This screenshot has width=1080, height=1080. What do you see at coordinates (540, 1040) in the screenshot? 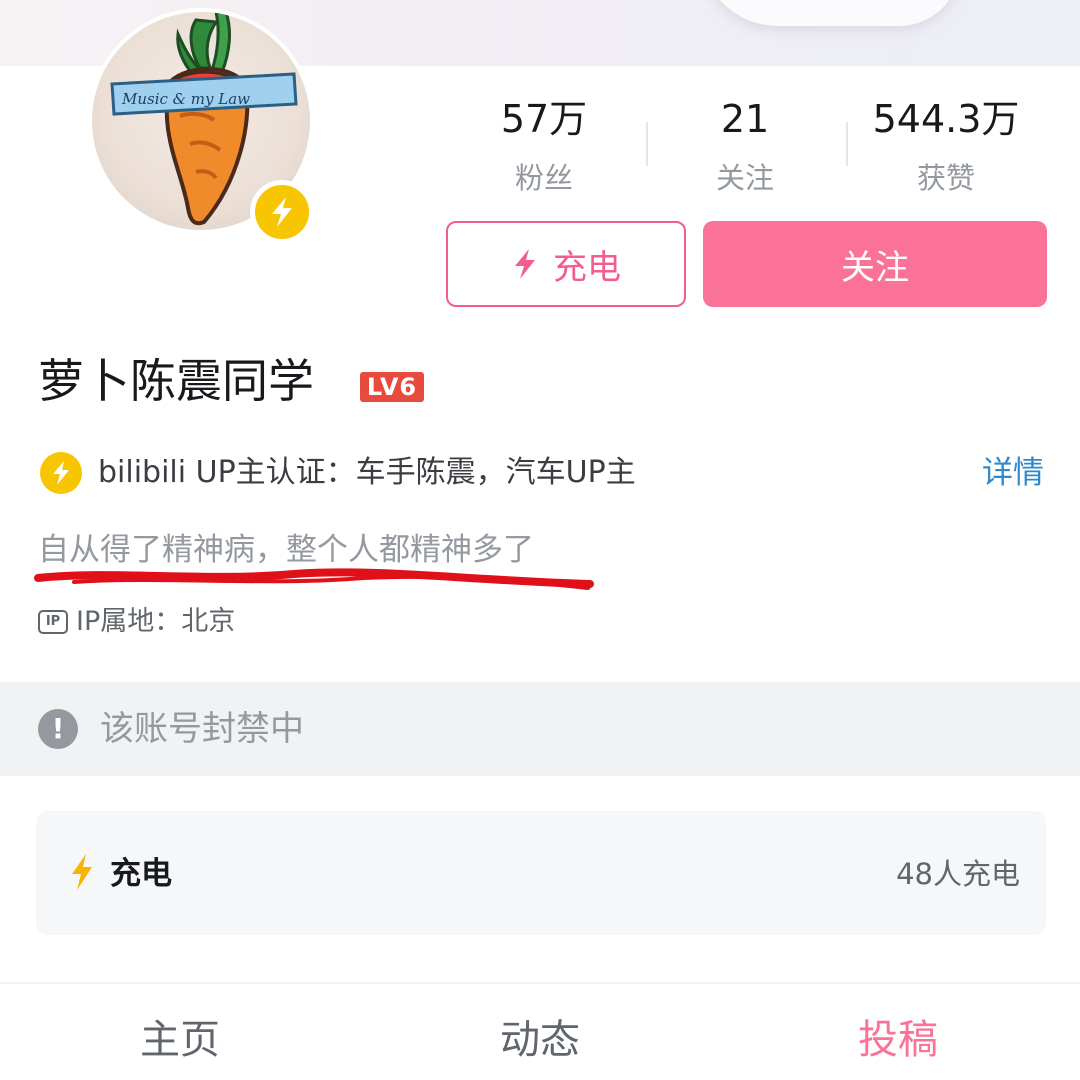
I see `tab-dynamics: 动态` at bounding box center [540, 1040].